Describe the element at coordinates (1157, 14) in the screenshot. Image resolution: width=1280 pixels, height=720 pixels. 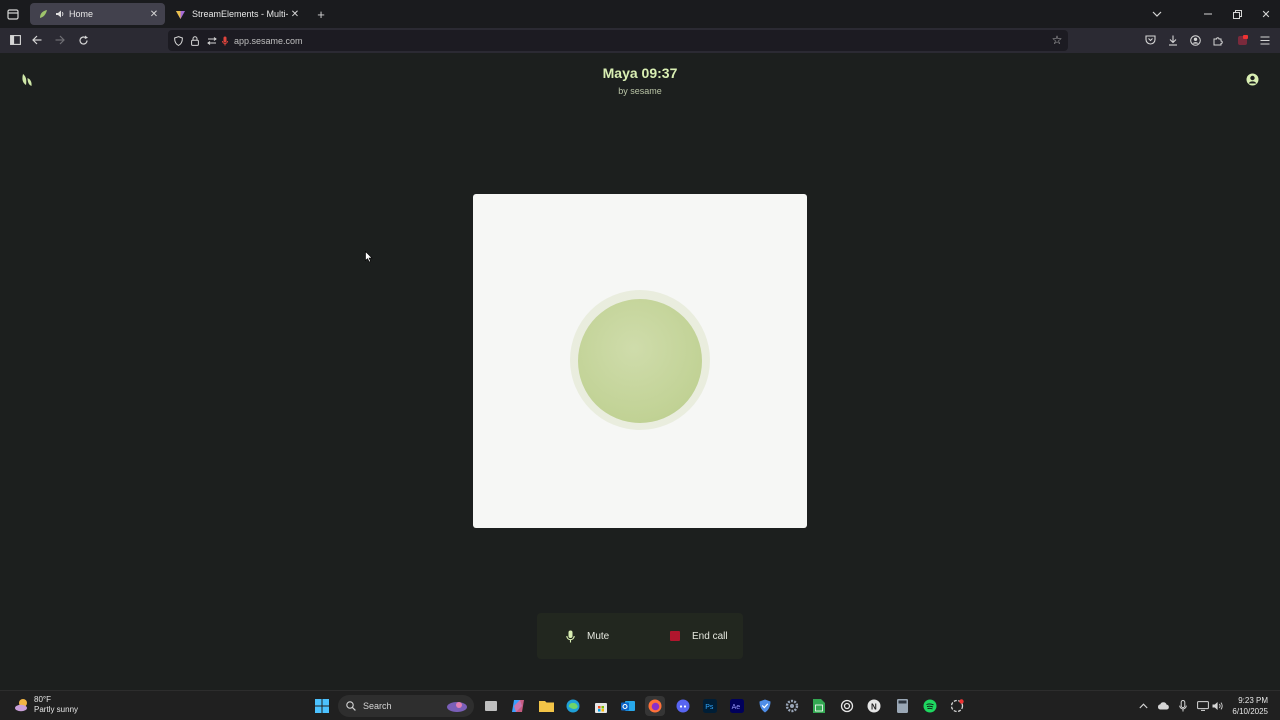
I see `list-tabs-chevron-icon` at that location.